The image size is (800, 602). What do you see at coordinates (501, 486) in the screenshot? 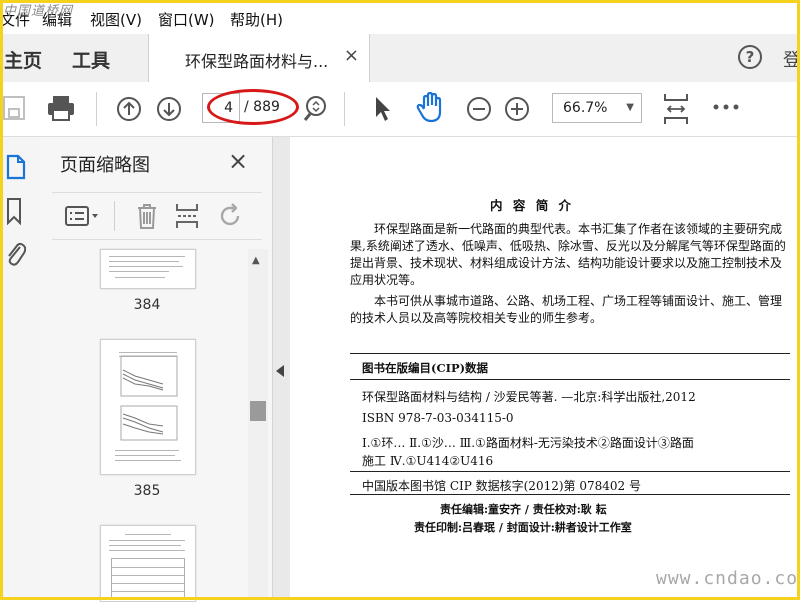
I see `cip-number-line: 中国版本图书馆 CIP 数据核字(2012)第 078402 号` at bounding box center [501, 486].